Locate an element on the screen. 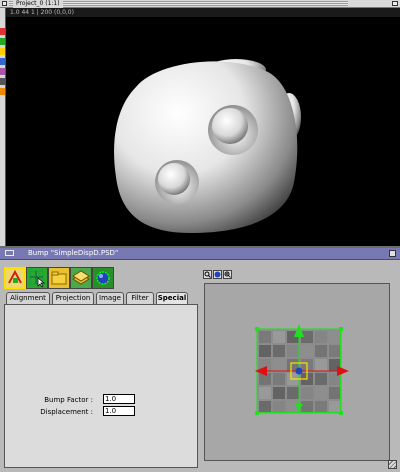  alignment-tool-icon is located at coordinates (15, 278).